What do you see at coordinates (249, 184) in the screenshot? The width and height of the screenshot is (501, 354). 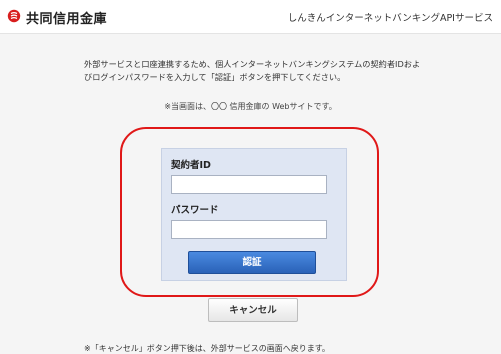 I see `contract-id-input` at bounding box center [249, 184].